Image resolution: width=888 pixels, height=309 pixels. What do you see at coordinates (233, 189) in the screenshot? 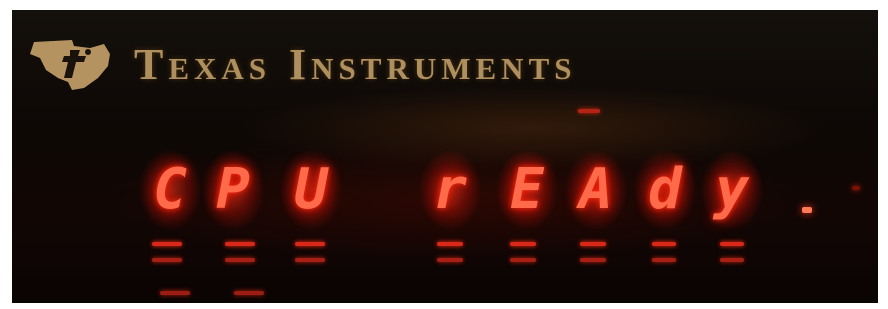
I see `led-digit: P` at bounding box center [233, 189].